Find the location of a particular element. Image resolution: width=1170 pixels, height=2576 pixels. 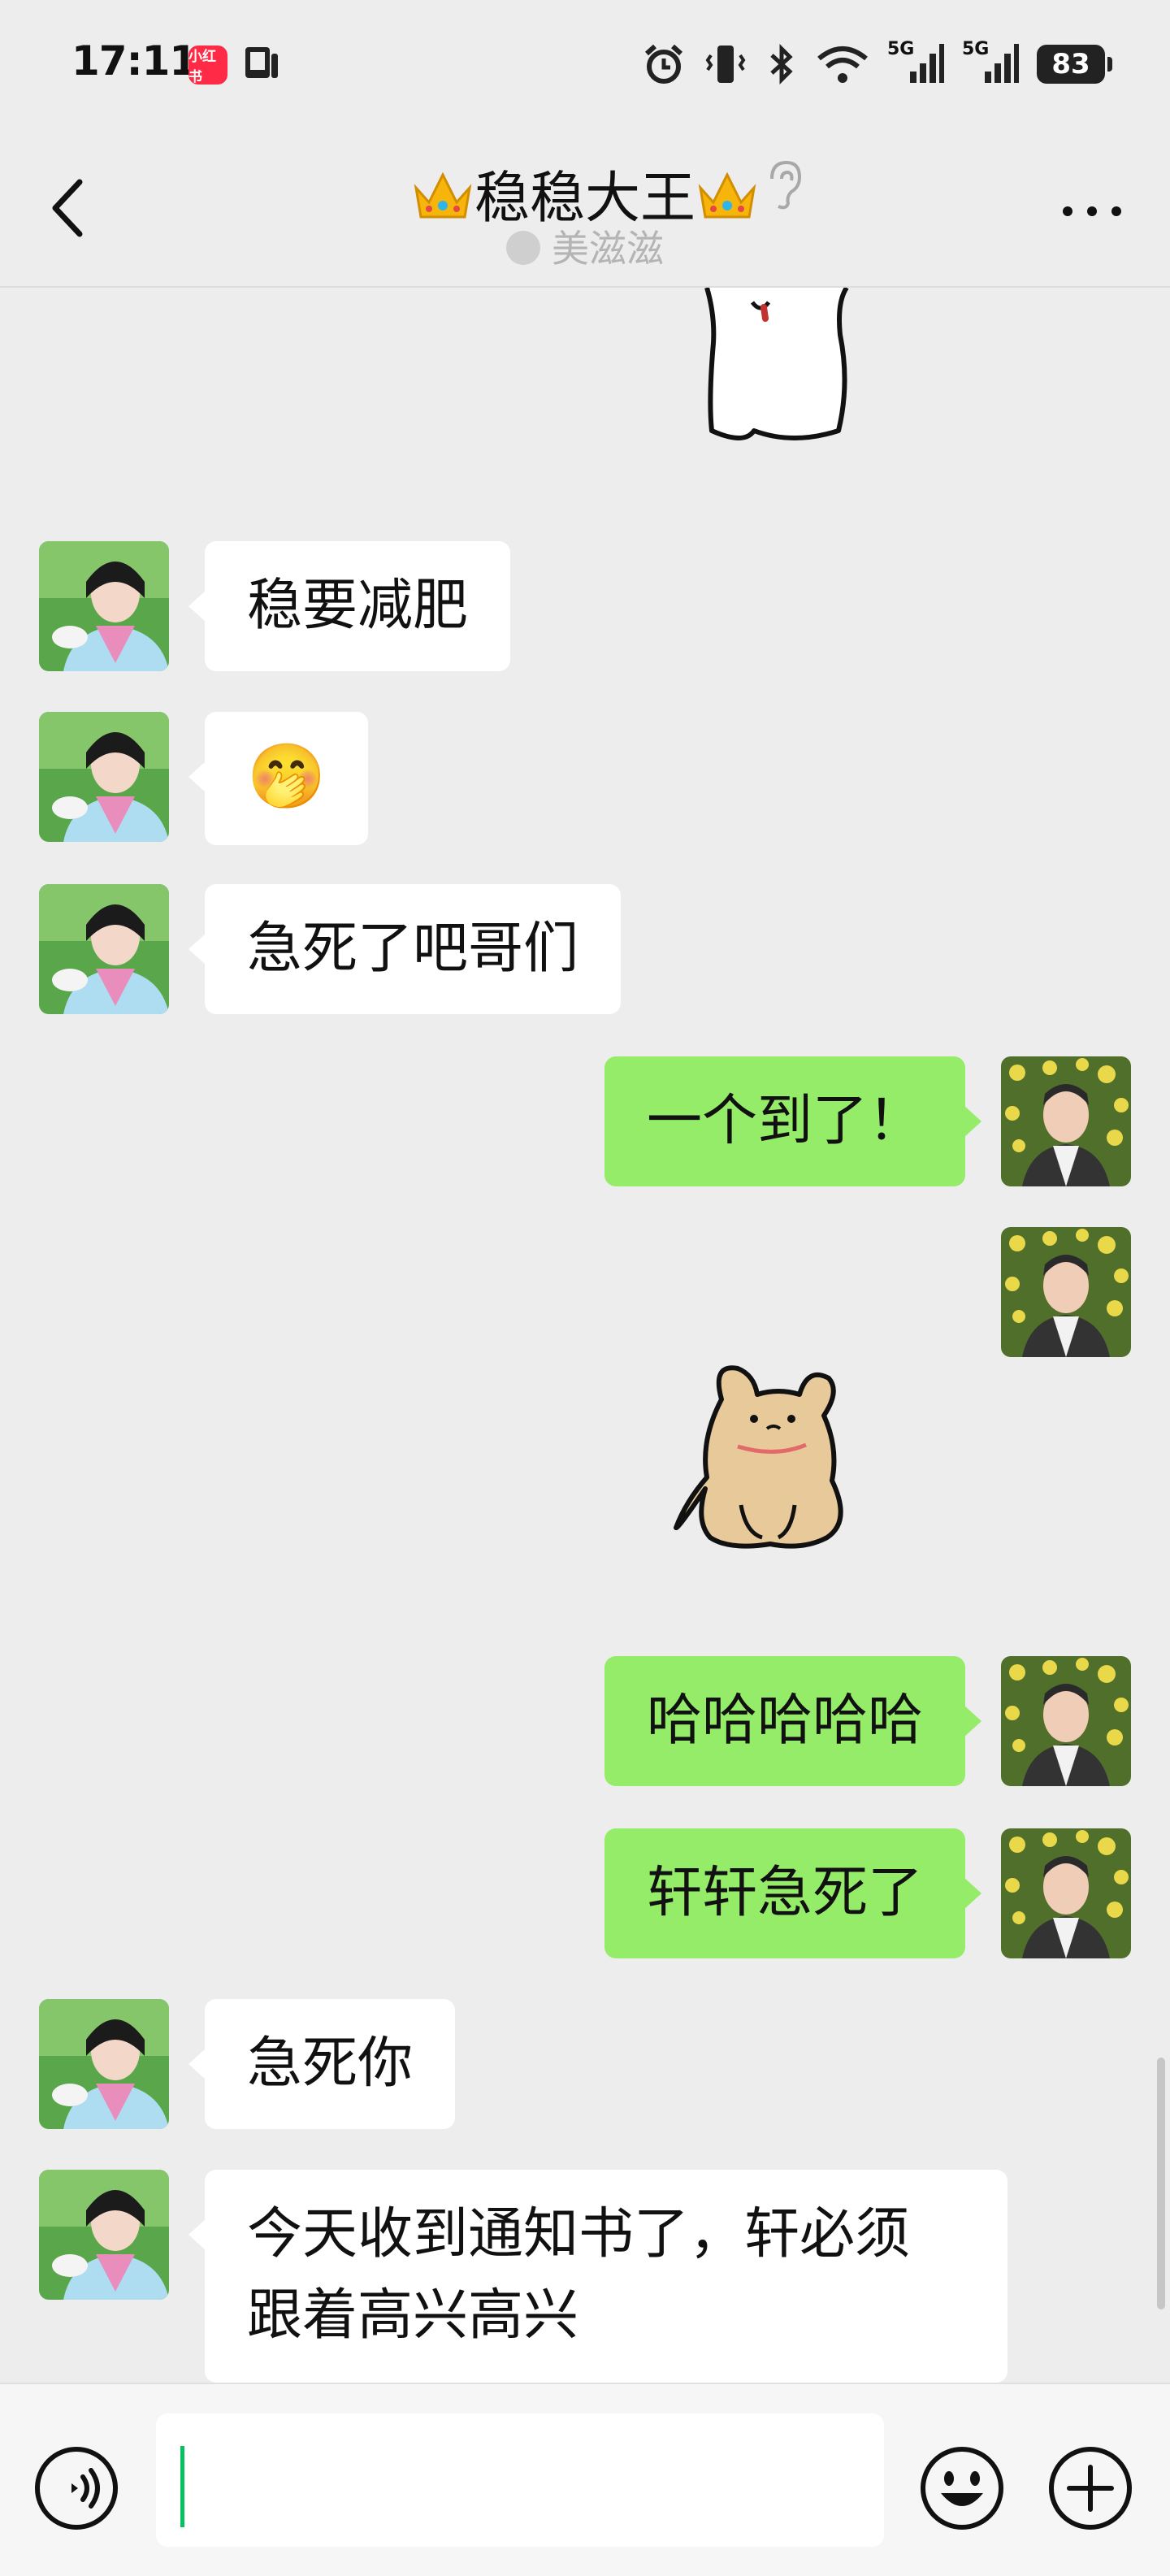

input-bar is located at coordinates (585, 2479).